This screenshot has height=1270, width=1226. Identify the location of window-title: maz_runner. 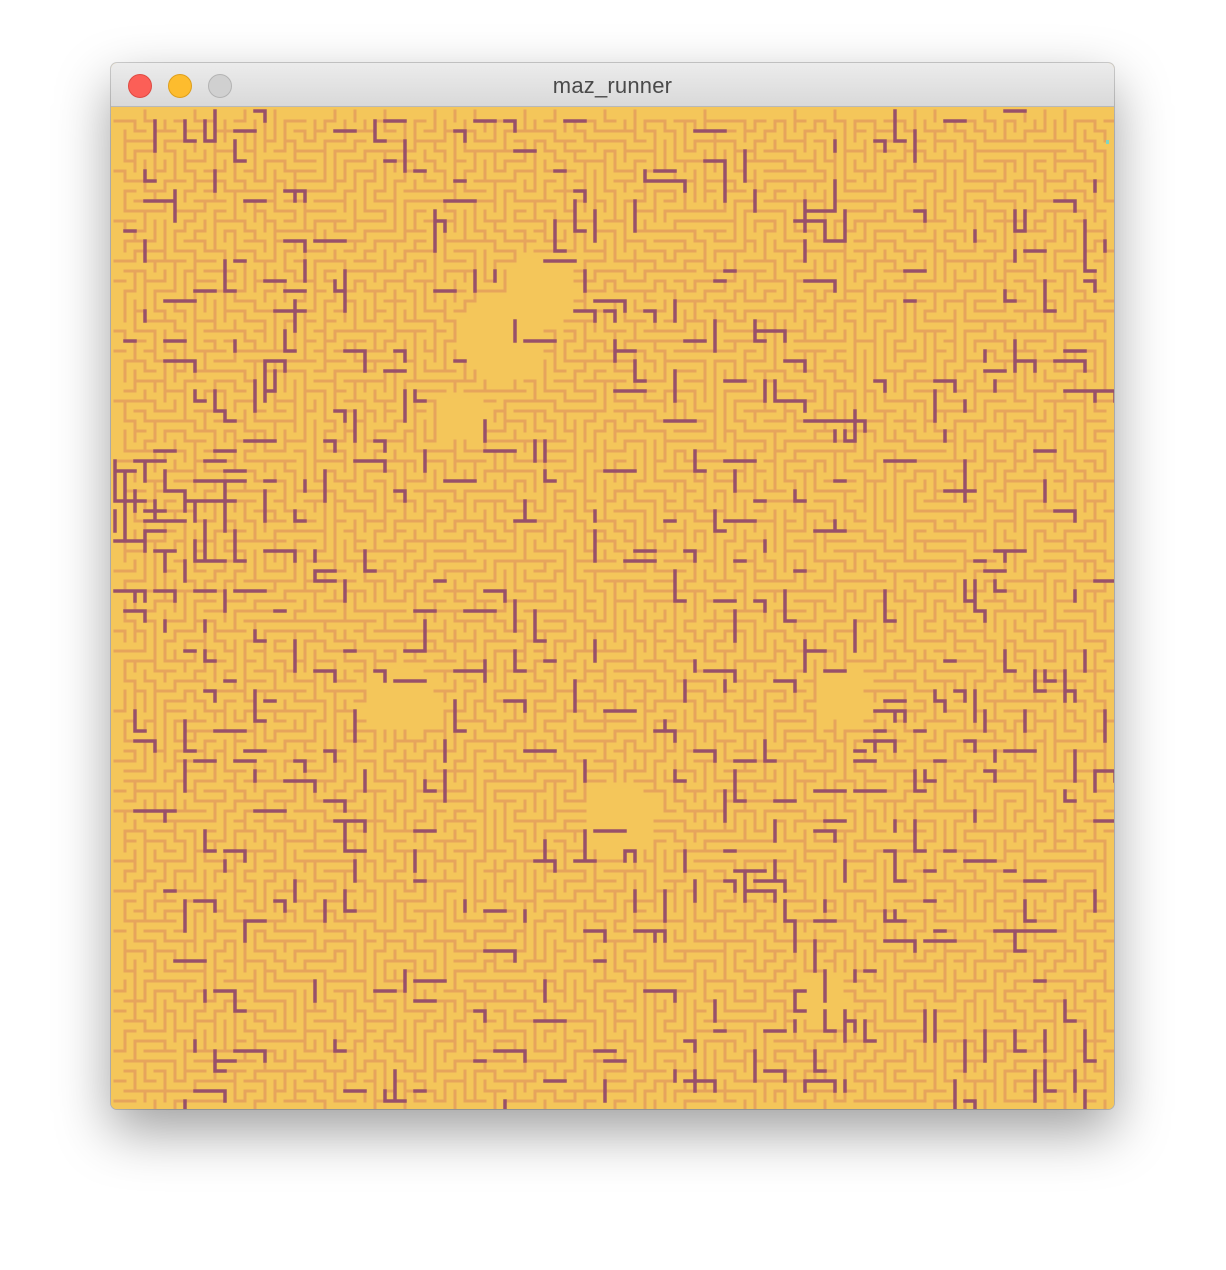
(612, 85).